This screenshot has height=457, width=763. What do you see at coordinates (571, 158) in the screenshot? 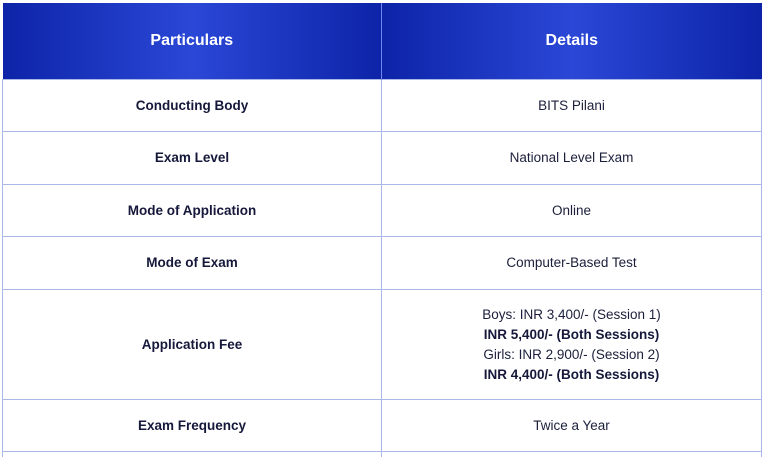
I see `row-value-exam-level: National Level Exam` at bounding box center [571, 158].